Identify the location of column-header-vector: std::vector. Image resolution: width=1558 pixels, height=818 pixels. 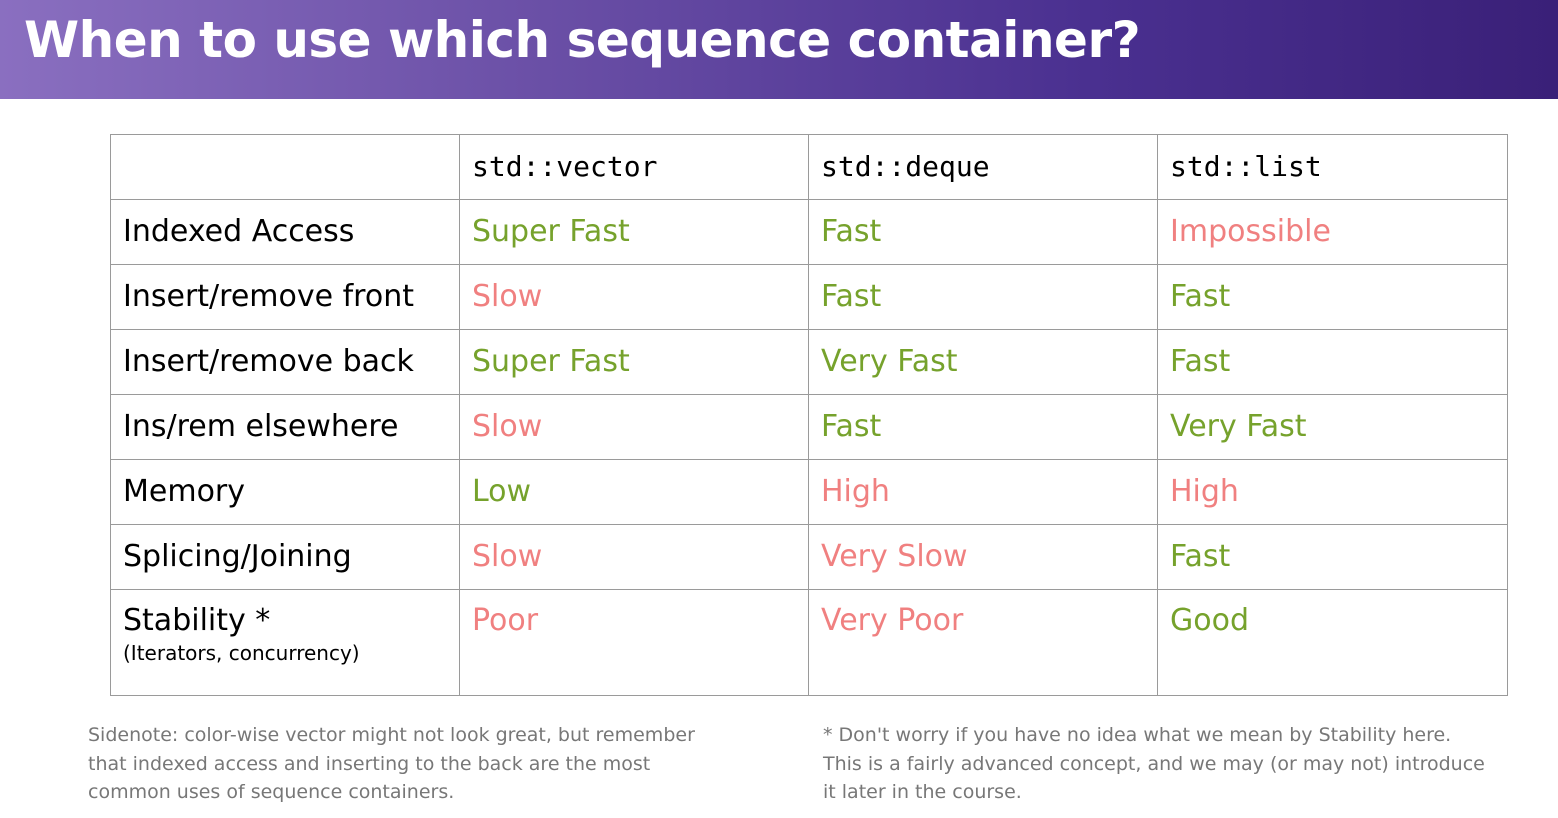
(634, 167).